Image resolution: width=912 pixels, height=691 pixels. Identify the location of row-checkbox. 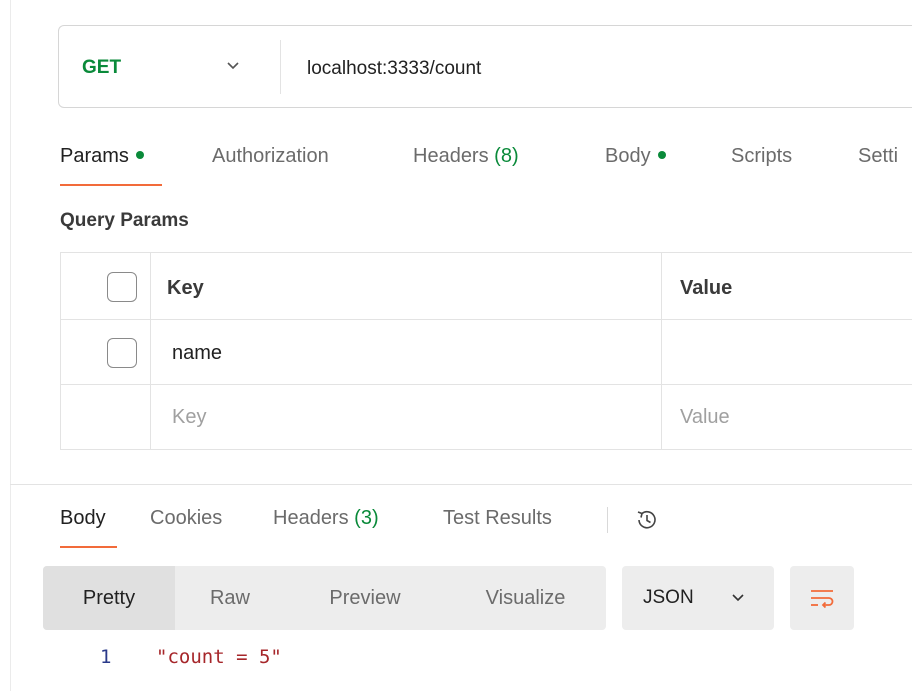
(122, 353).